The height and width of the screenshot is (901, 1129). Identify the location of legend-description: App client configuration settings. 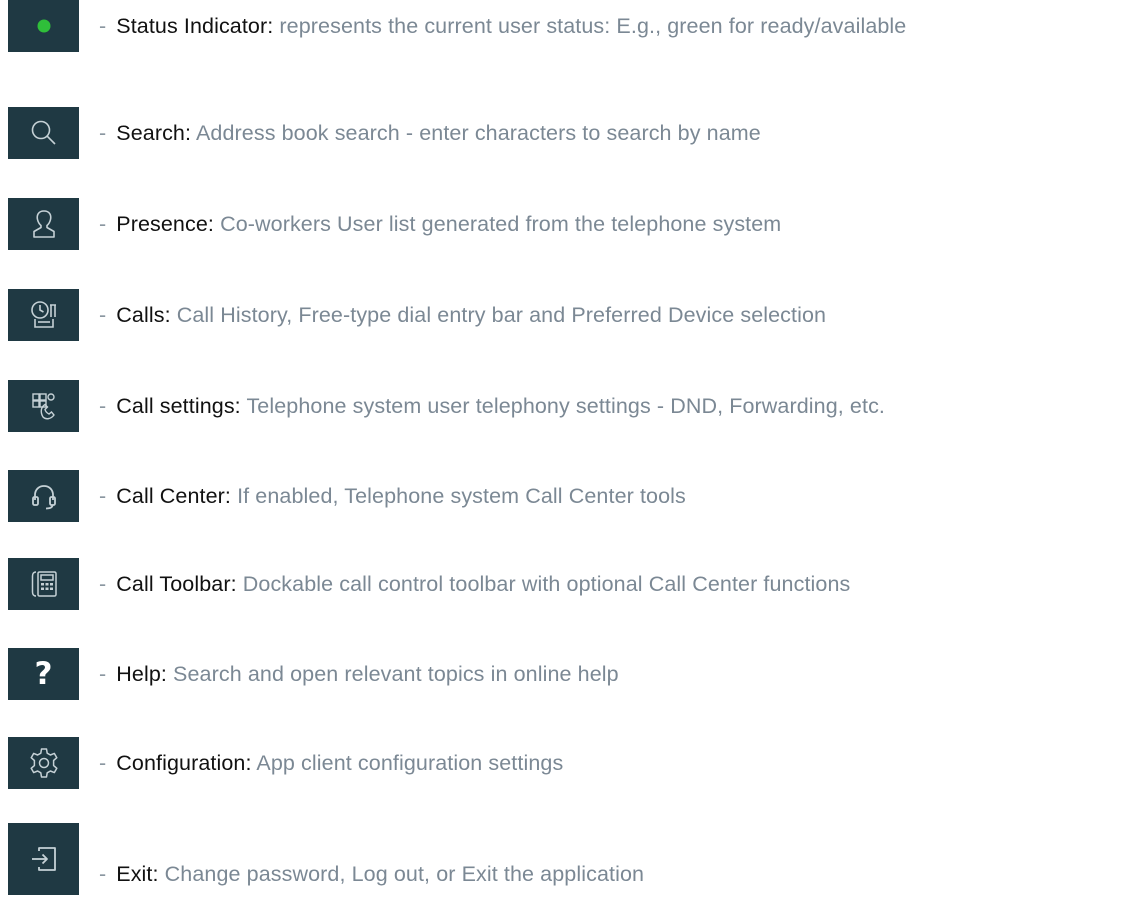
(410, 762).